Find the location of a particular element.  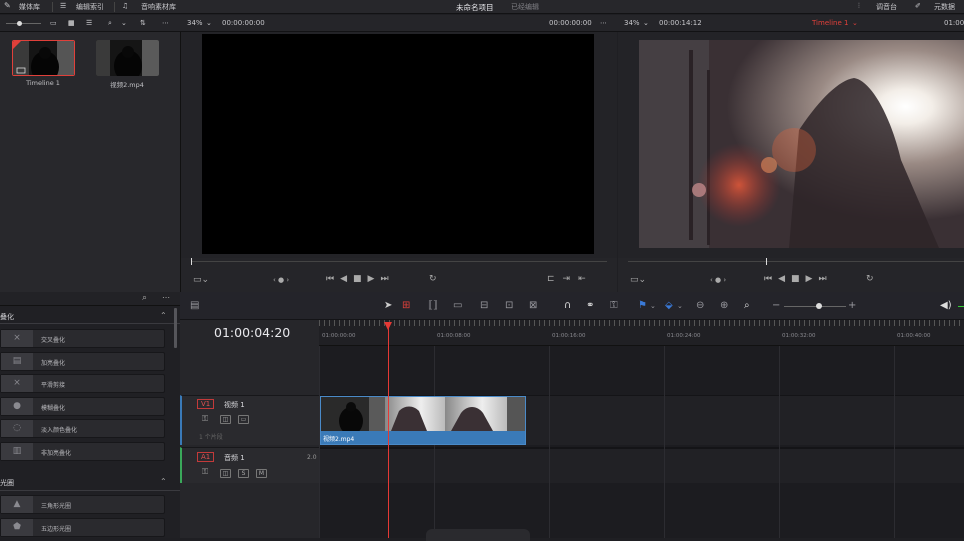

effect-item: ● 模糊叠化 is located at coordinates (82, 406).